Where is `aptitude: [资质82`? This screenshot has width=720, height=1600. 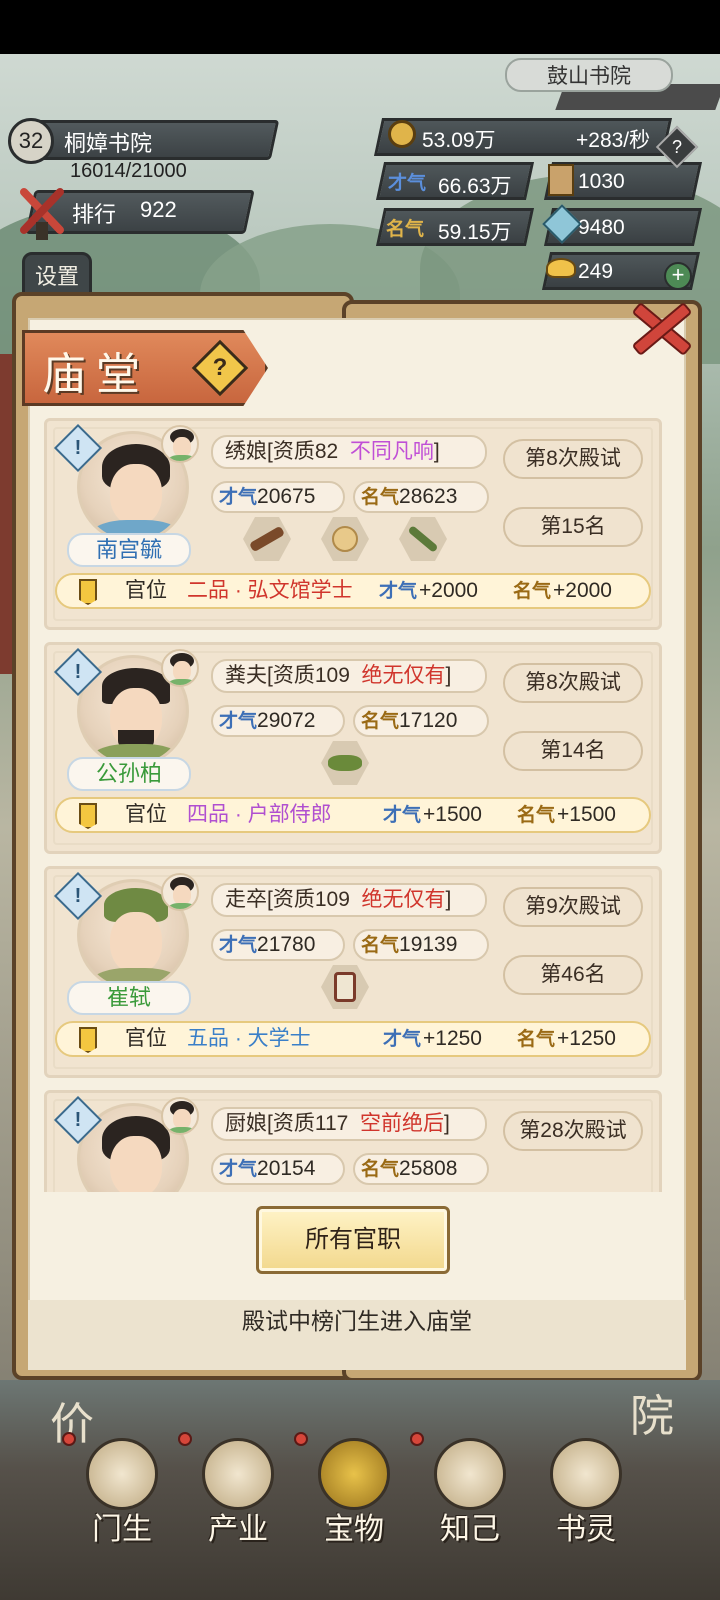 aptitude: [资质82 is located at coordinates (303, 451).